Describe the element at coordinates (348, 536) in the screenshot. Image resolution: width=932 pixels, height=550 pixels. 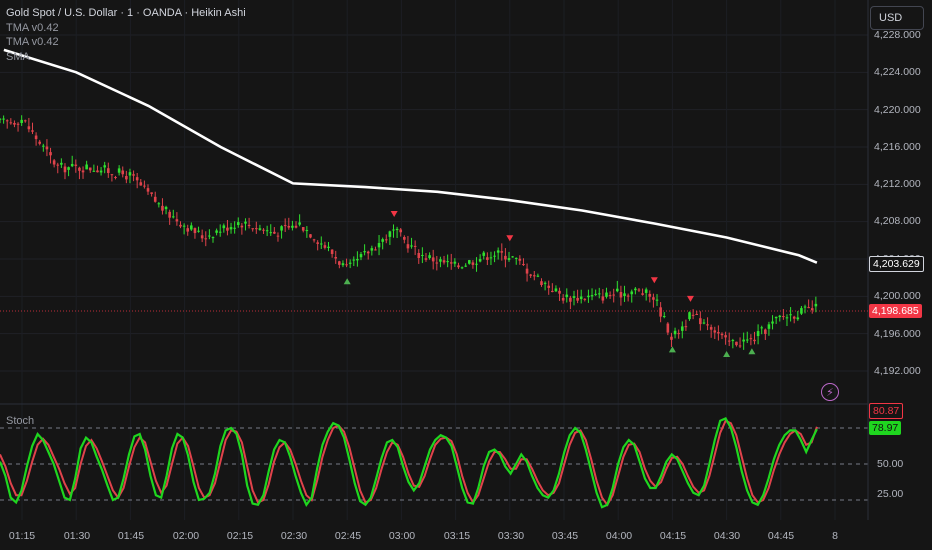
I see `time-tick: 02:45` at that location.